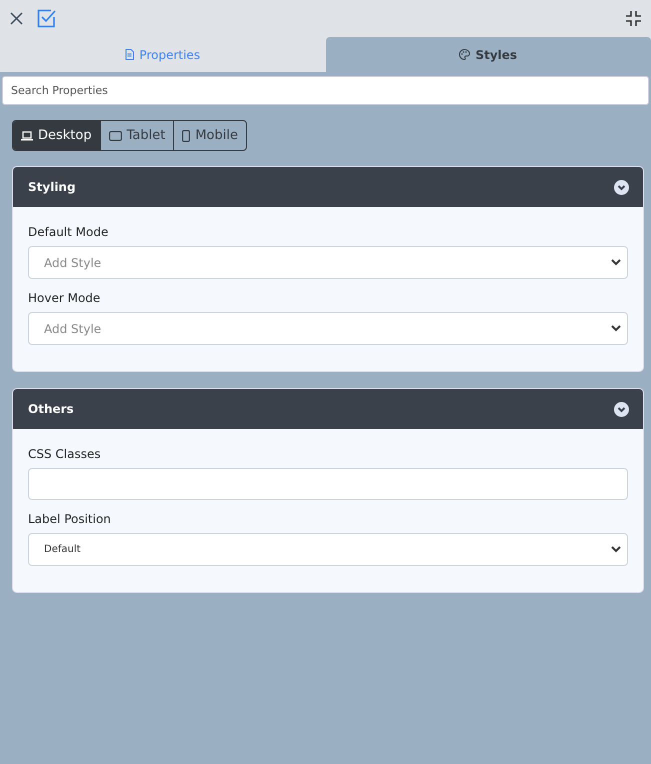 The image size is (651, 764). I want to click on collapse-icon, so click(633, 18).